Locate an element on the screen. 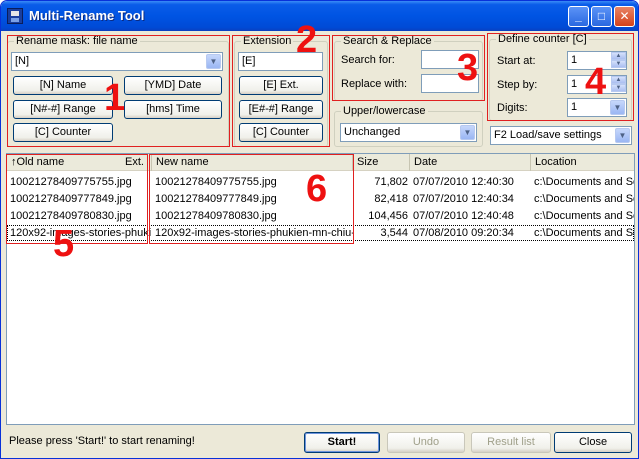 The height and width of the screenshot is (459, 639). column-size: Size is located at coordinates (381, 162).